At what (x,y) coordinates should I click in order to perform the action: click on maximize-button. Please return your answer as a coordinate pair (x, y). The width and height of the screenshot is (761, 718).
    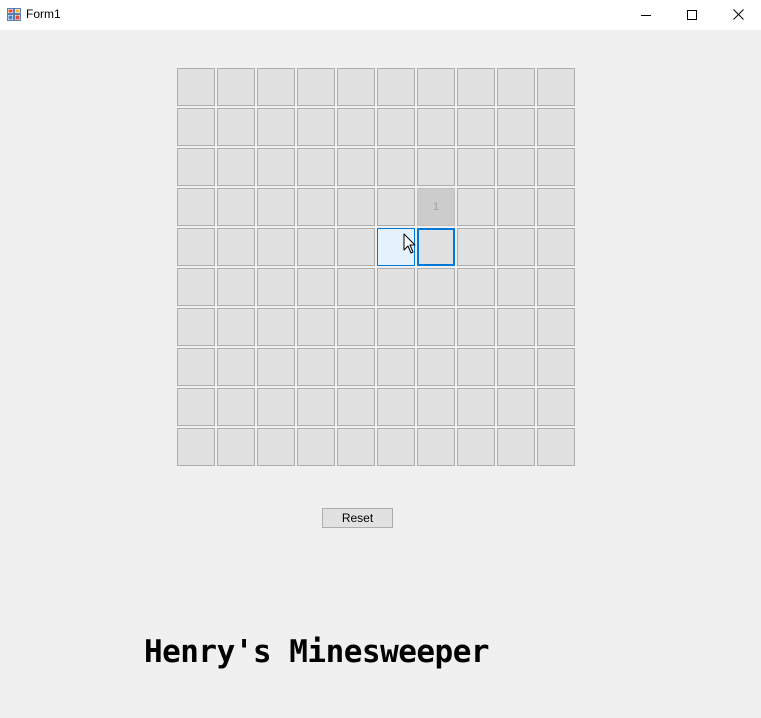
    Looking at the image, I should click on (692, 14).